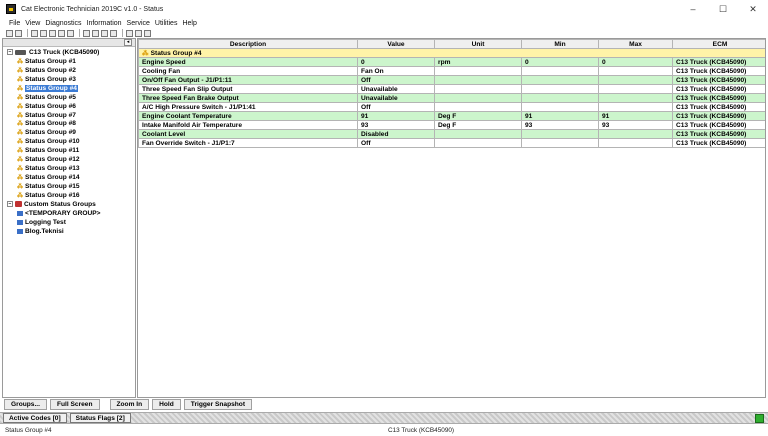  Describe the element at coordinates (50, 106) in the screenshot. I see `tree-item-label: Status Group #6` at that location.